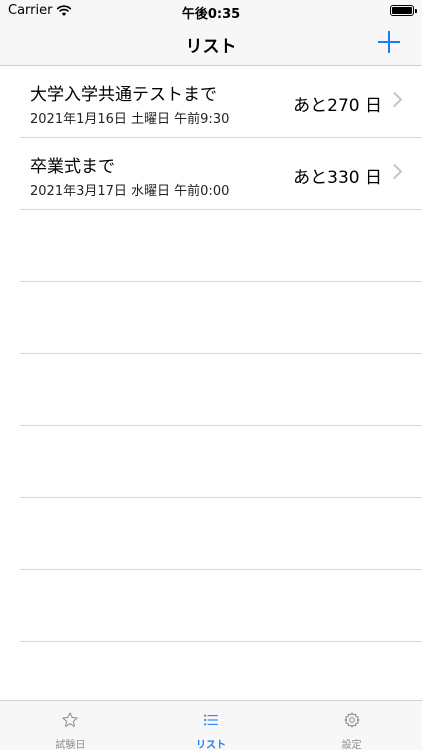 Image resolution: width=422 pixels, height=751 pixels. Describe the element at coordinates (70, 745) in the screenshot. I see `tab-label: 試験日` at that location.